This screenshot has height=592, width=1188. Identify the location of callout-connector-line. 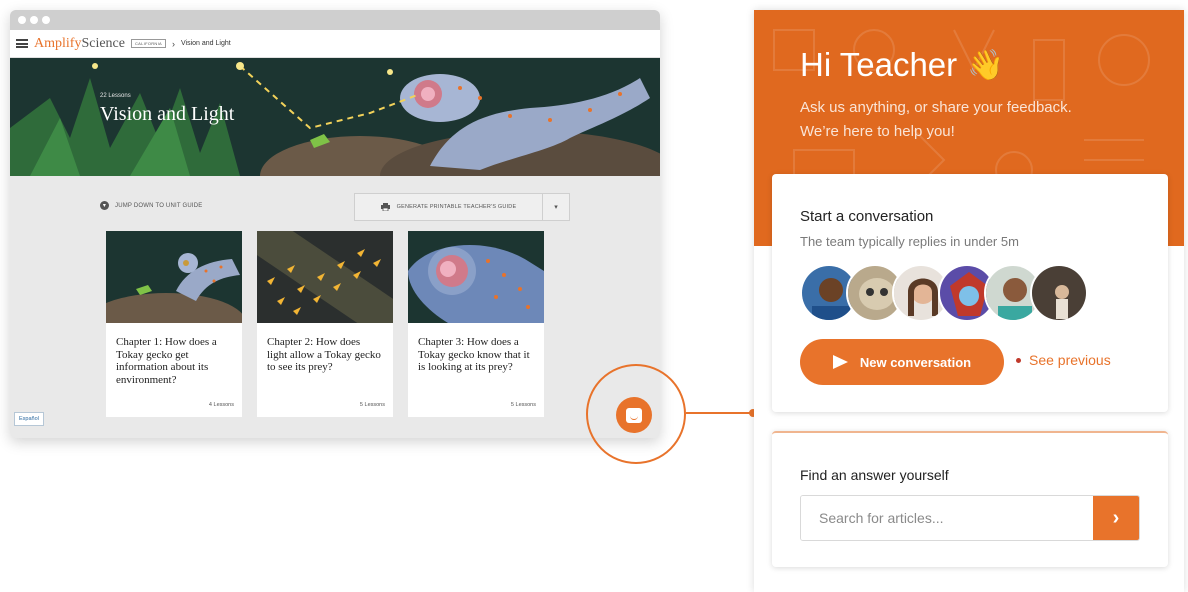
(719, 413).